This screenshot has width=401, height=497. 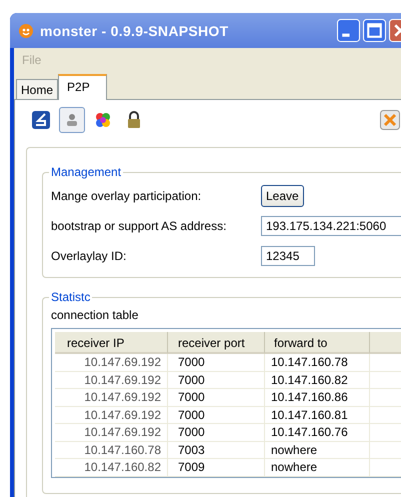 I want to click on window-title: monster - 0.9.9-SNAPSHOT, so click(x=135, y=30).